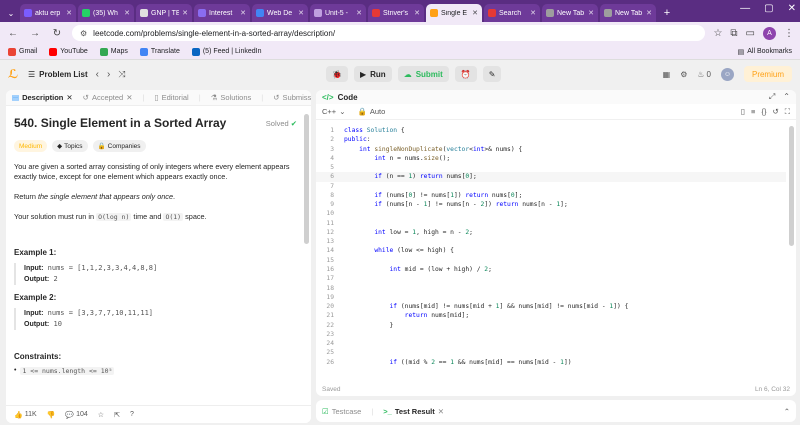 The width and height of the screenshot is (800, 425). Describe the element at coordinates (753, 112) in the screenshot. I see `format-icon: ≡` at that location.